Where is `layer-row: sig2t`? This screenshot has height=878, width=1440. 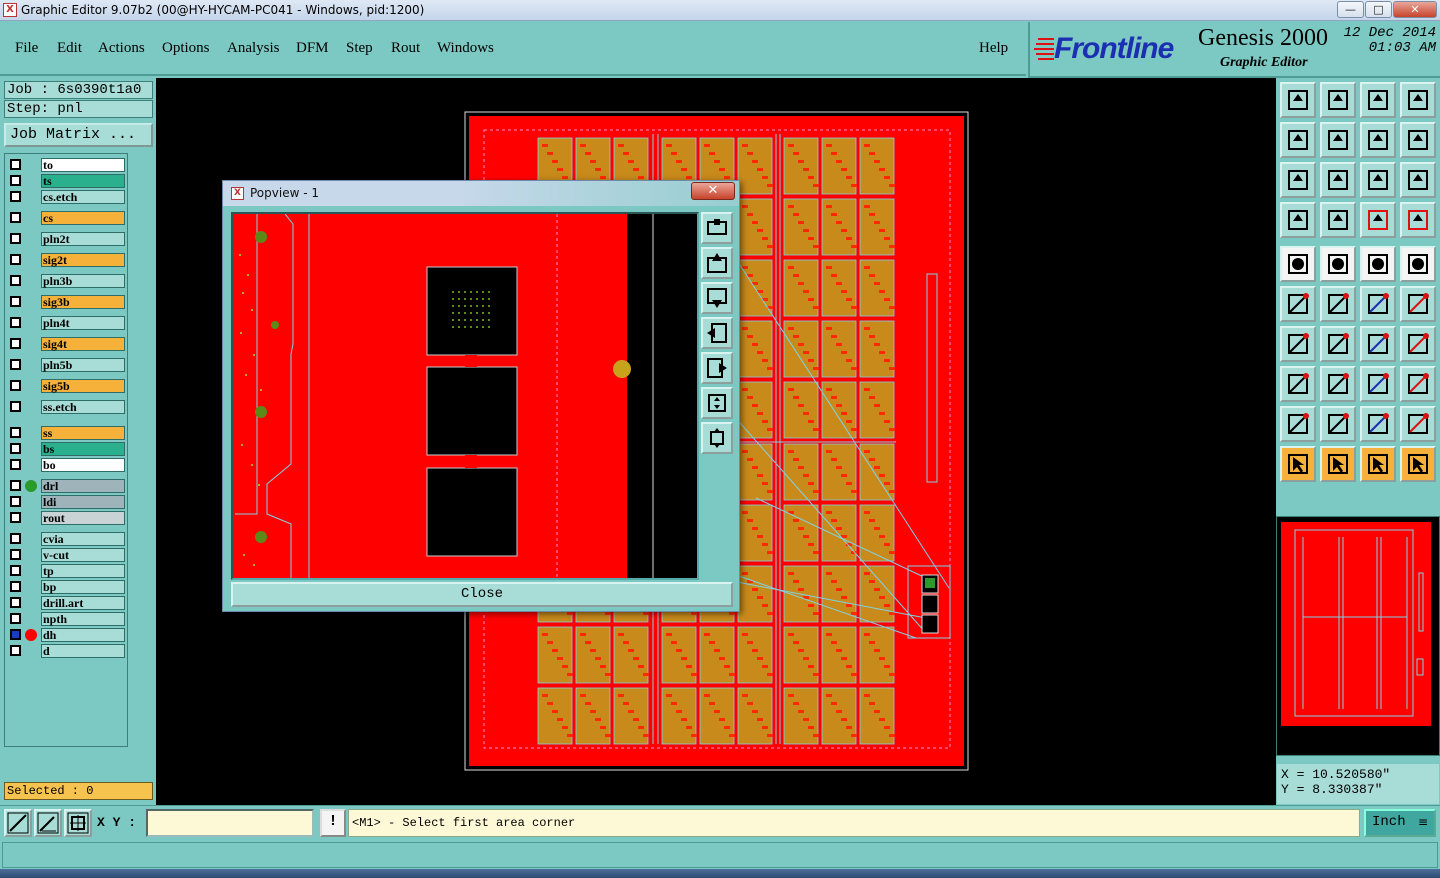 layer-row: sig2t is located at coordinates (67, 260).